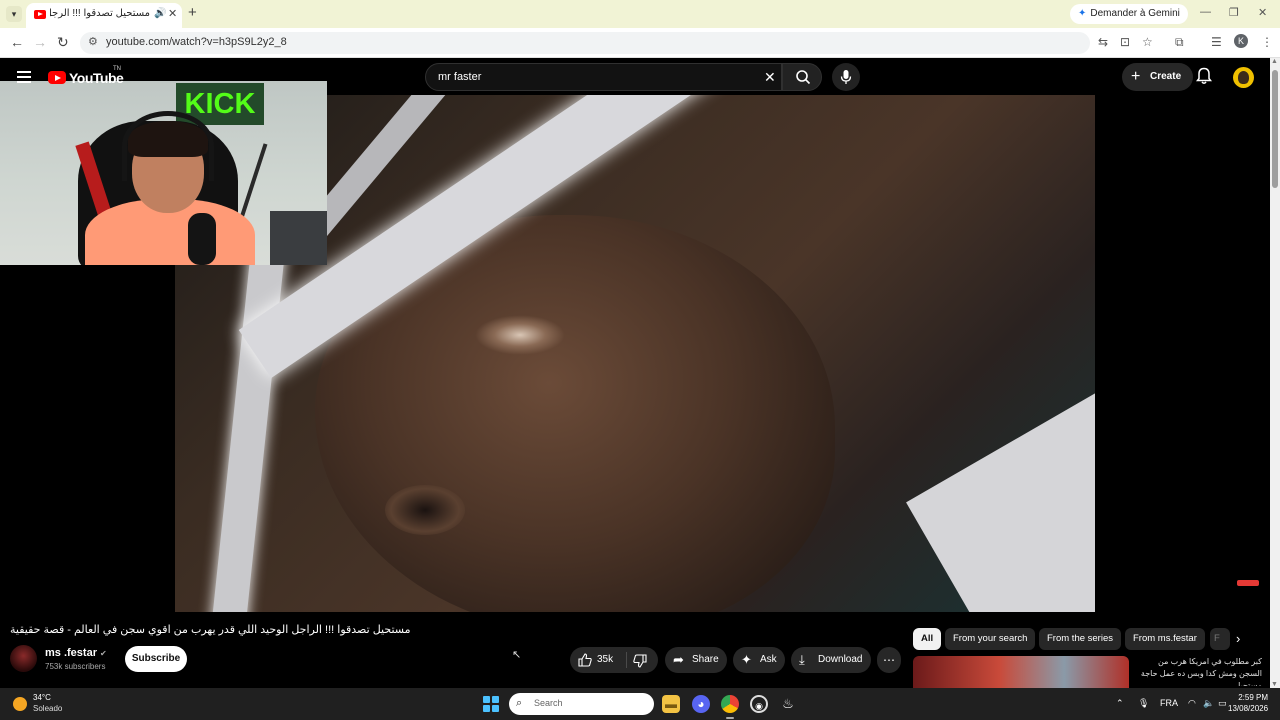 The height and width of the screenshot is (720, 1280). Describe the element at coordinates (1080, 639) in the screenshot. I see `chip-from-the-series: From the series` at that location.